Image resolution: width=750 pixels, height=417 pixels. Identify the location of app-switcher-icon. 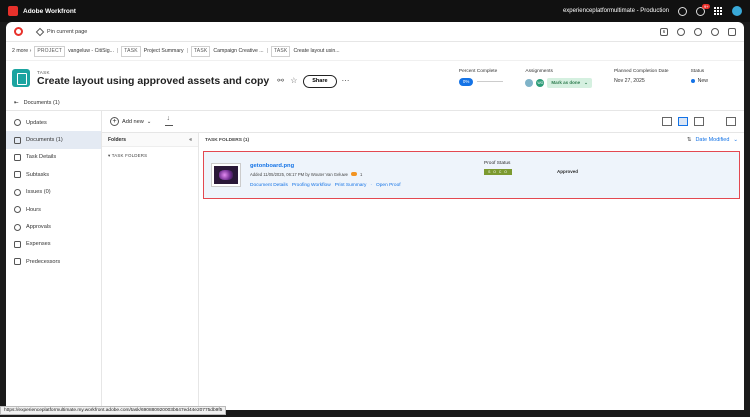
(718, 11).